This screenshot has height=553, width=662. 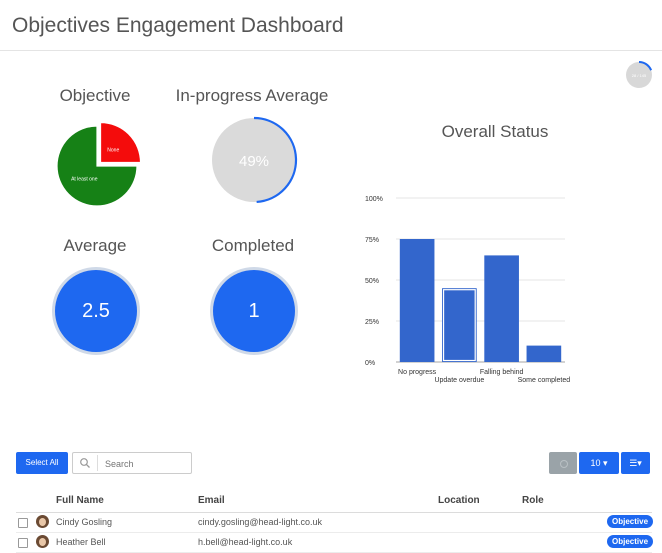 What do you see at coordinates (372, 322) in the screenshot?
I see `y-tick-label: 25%` at bounding box center [372, 322].